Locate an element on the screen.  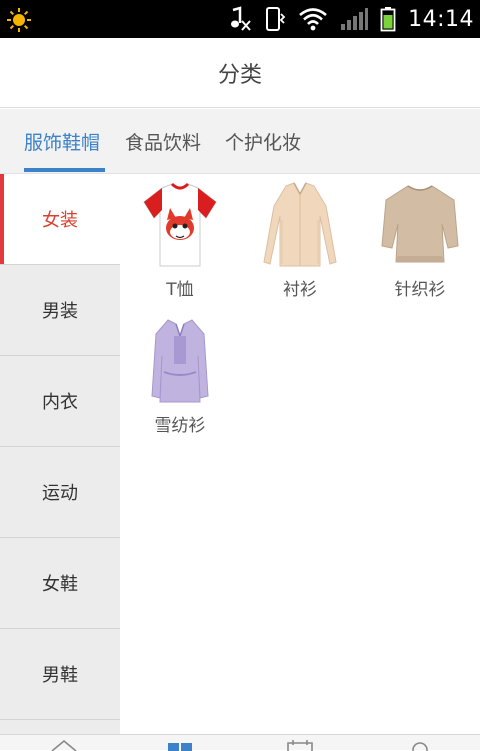
page-title: 分类 is located at coordinates (239, 75).